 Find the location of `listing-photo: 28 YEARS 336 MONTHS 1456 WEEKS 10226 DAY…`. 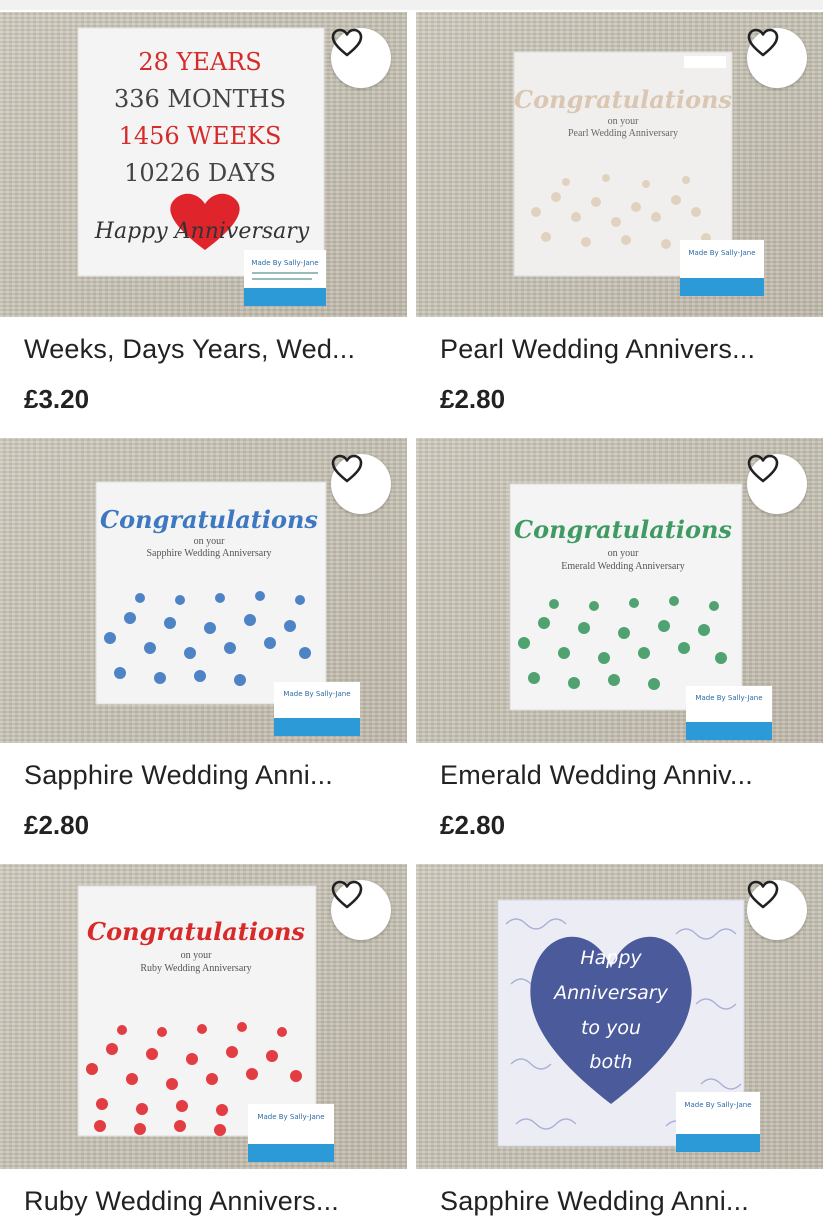

listing-photo: 28 YEARS 336 MONTHS 1456 WEEKS 10226 DAY… is located at coordinates (203, 164).